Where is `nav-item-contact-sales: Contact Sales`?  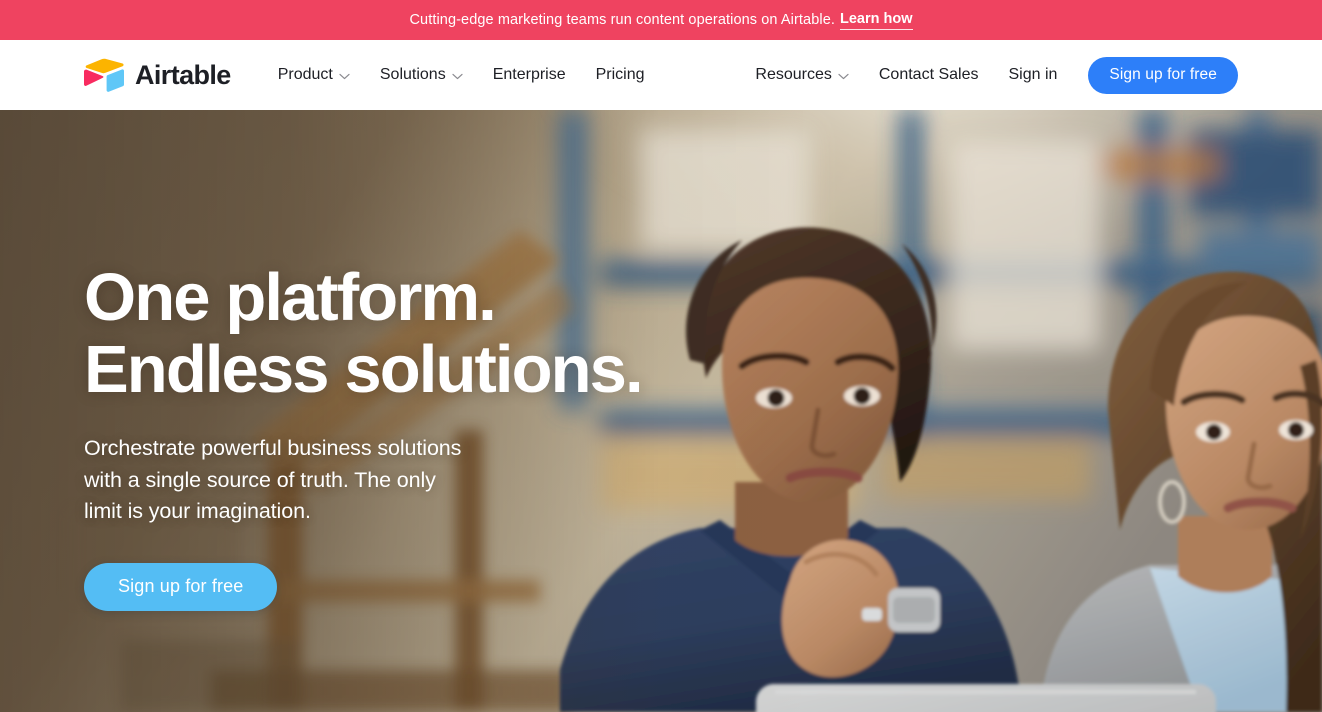 nav-item-contact-sales: Contact Sales is located at coordinates (929, 75).